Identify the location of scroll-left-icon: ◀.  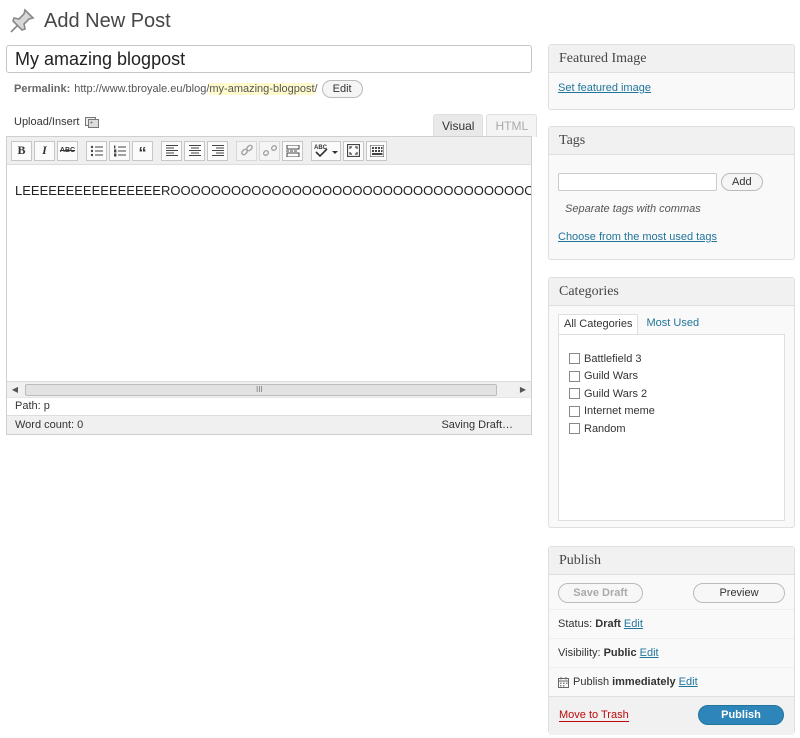
(15, 390).